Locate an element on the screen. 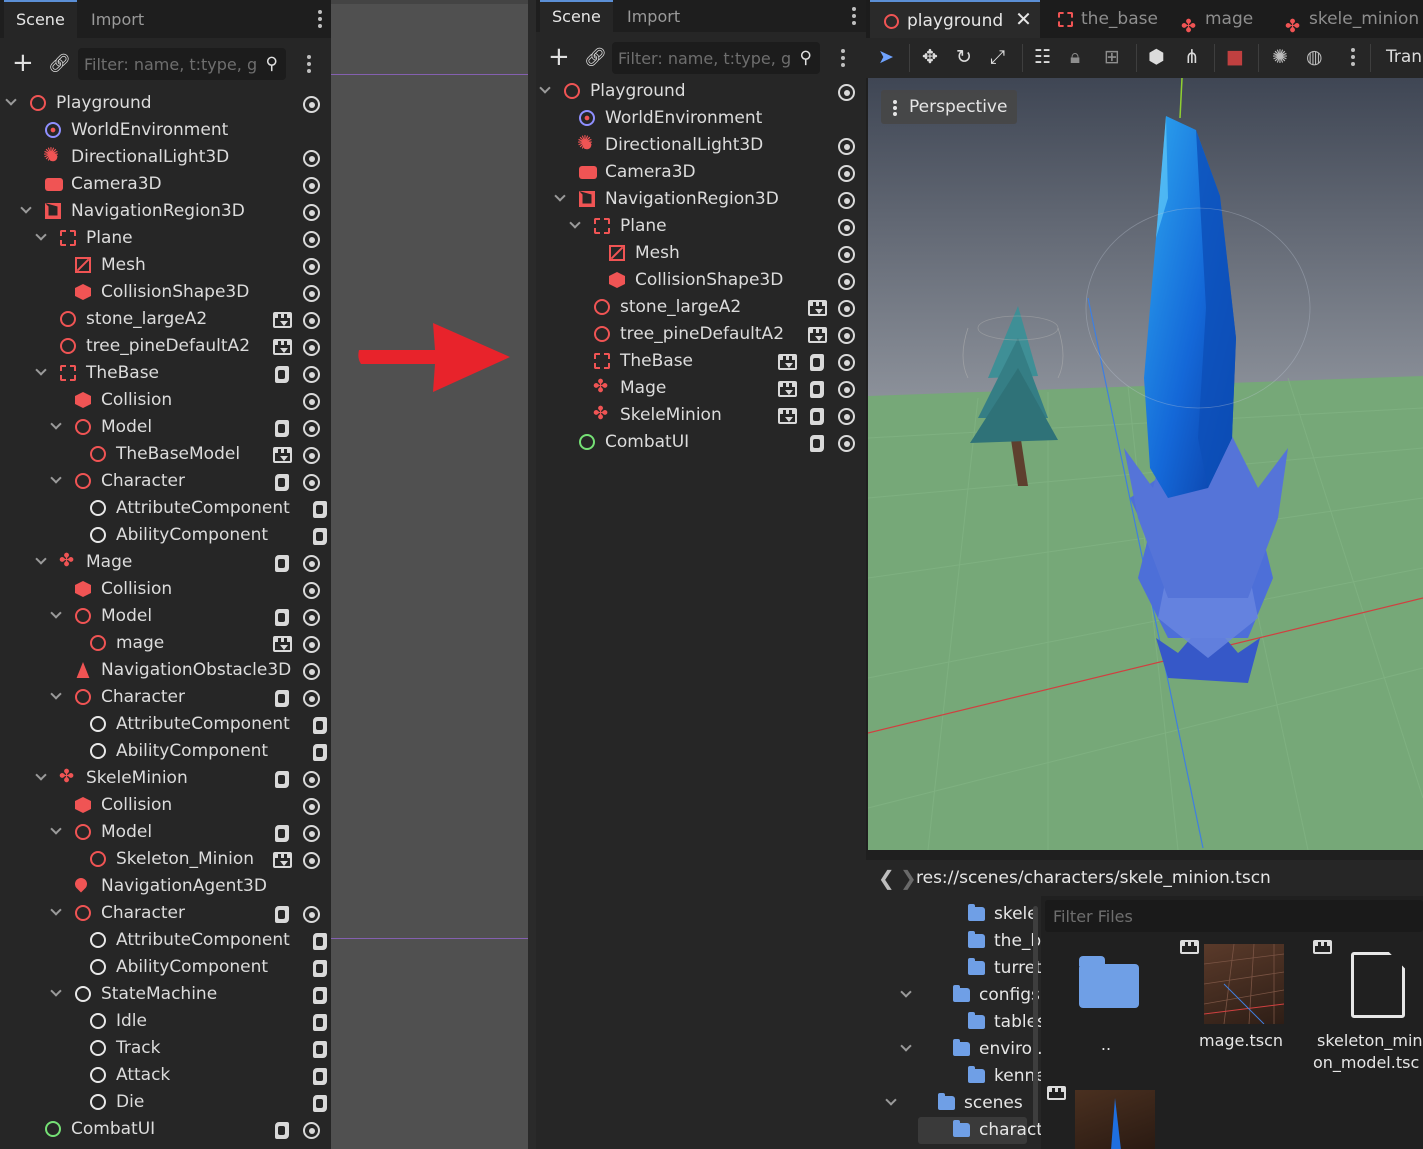 The height and width of the screenshot is (1149, 1423). tree-node-idle: Idle is located at coordinates (165, 1021).